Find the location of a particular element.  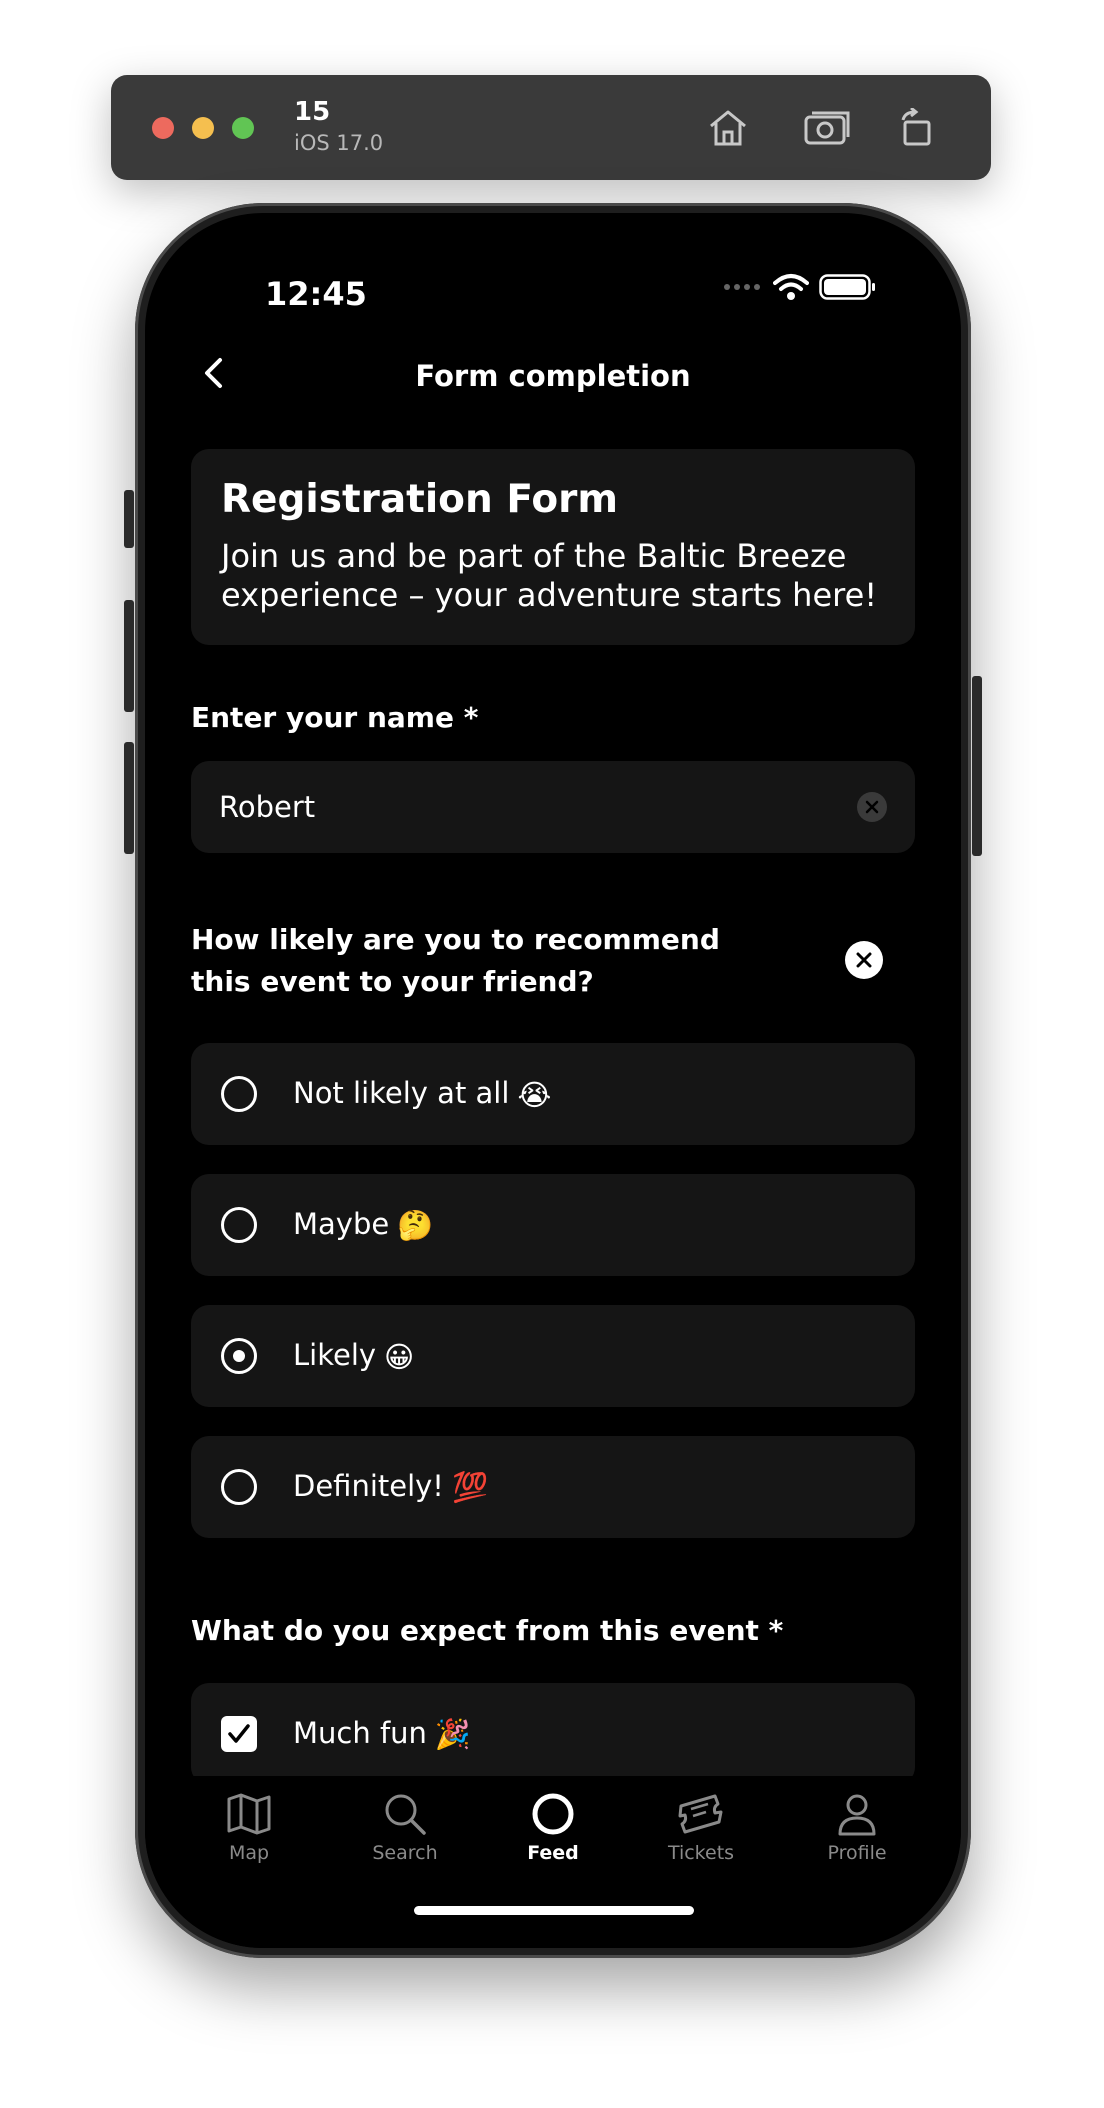

hundred-emoji: 💯 is located at coordinates (470, 1487).